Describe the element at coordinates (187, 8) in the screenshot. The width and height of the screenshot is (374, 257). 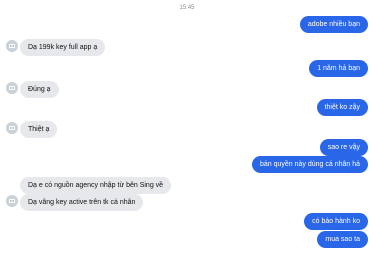
I see `message-timestamp: 15:45` at that location.